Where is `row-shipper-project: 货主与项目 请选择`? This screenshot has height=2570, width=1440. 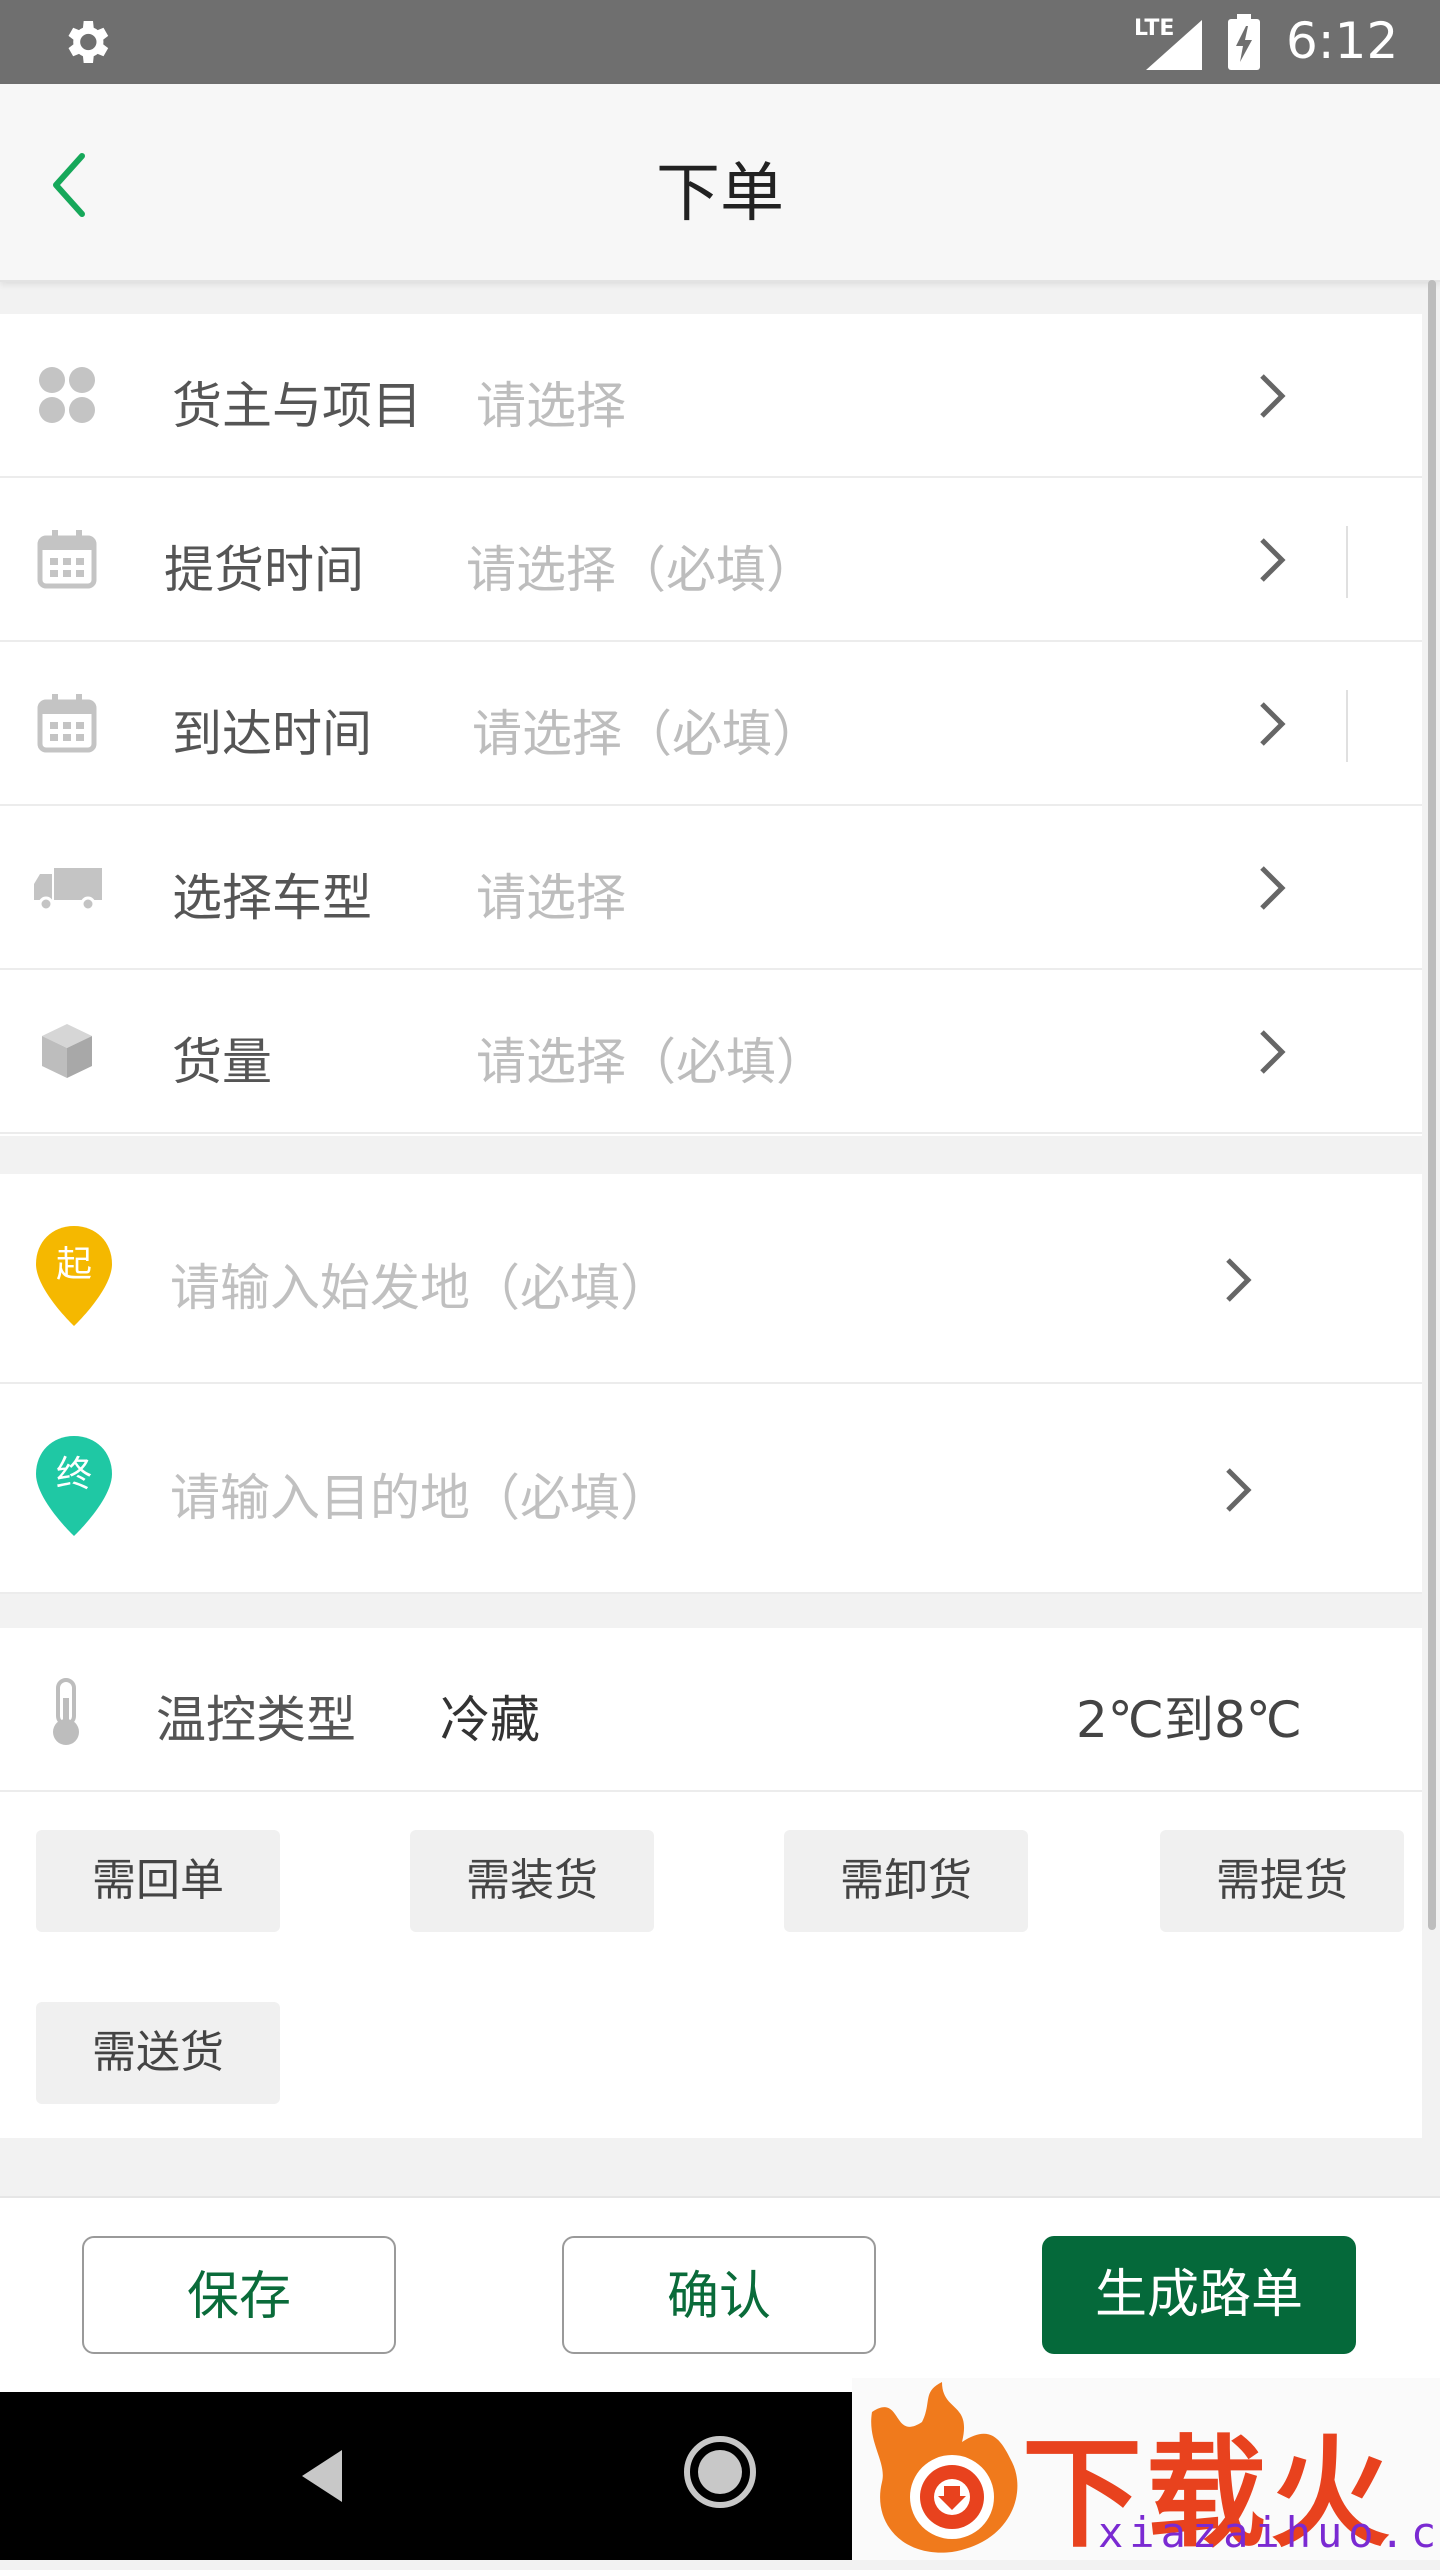
row-shipper-project: 货主与项目 请选择 is located at coordinates (711, 396).